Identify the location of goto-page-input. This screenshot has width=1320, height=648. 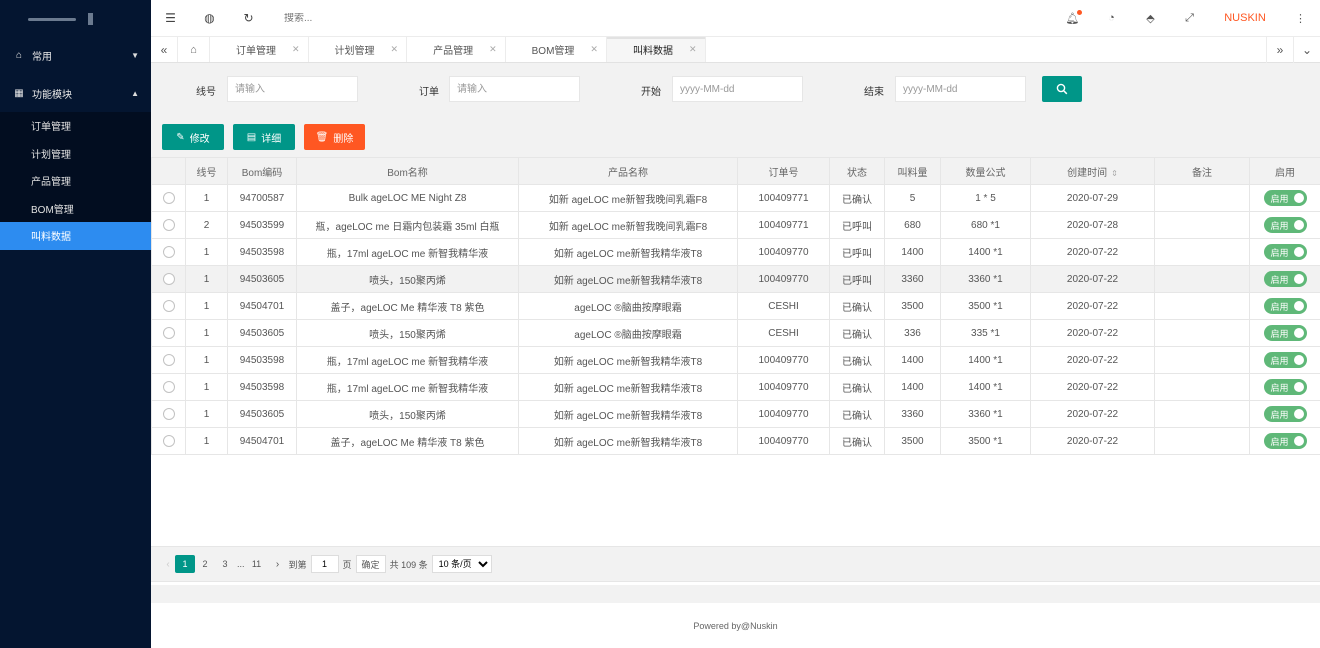
(324, 564).